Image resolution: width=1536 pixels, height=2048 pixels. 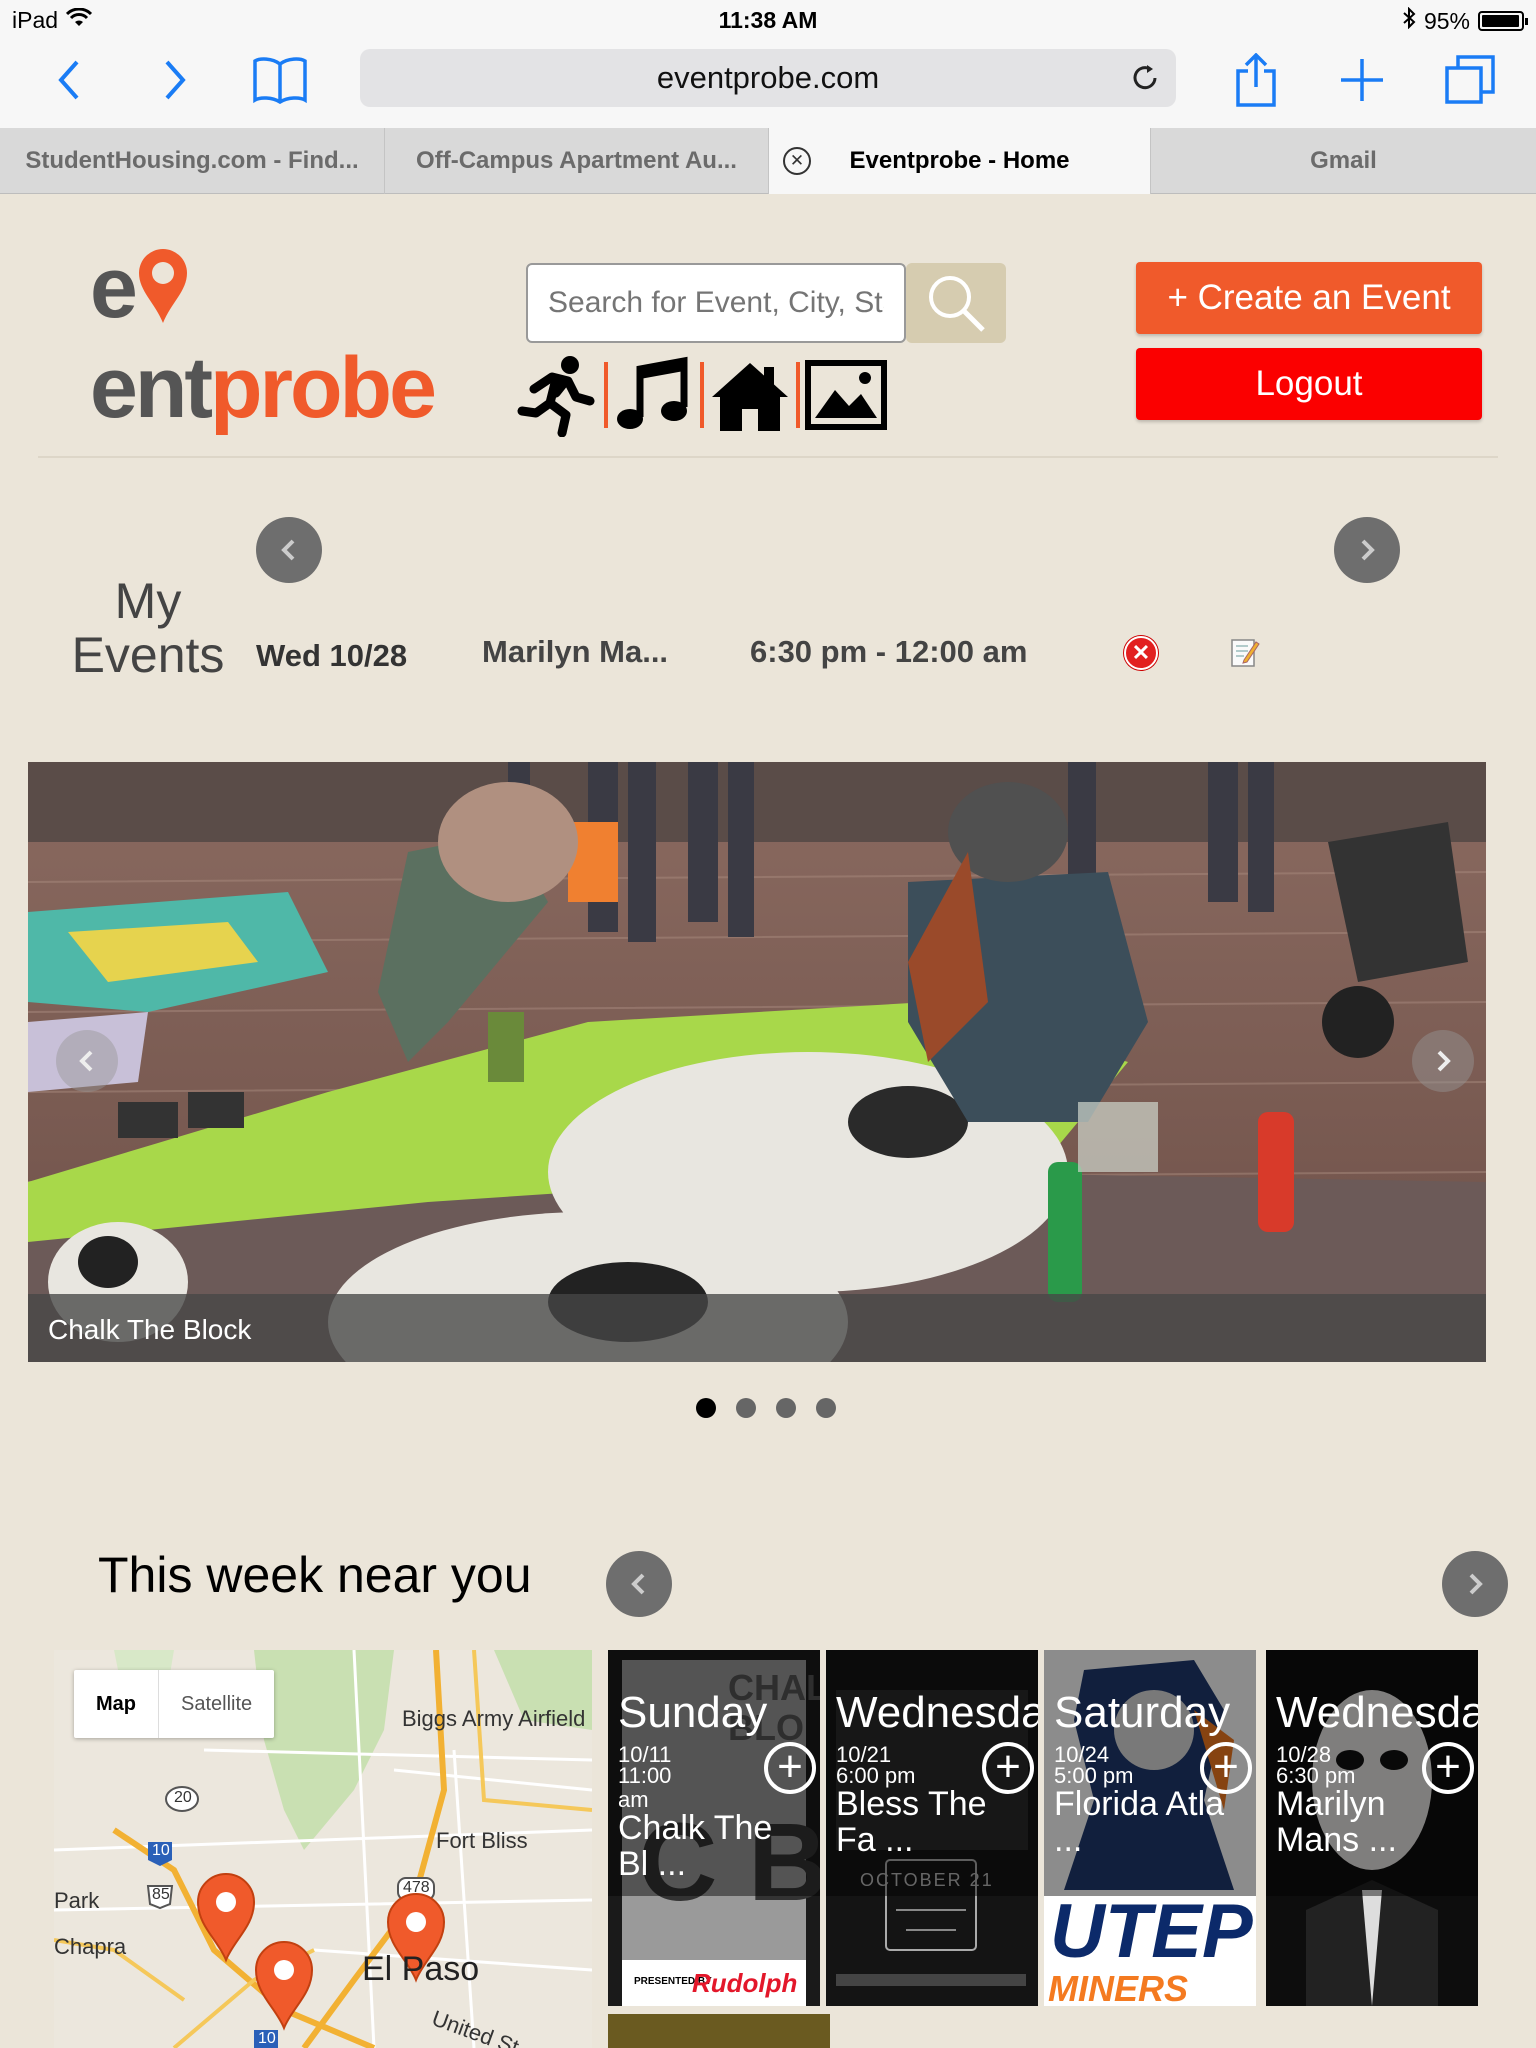 What do you see at coordinates (151, 388) in the screenshot?
I see `logo-text-ent: ent` at bounding box center [151, 388].